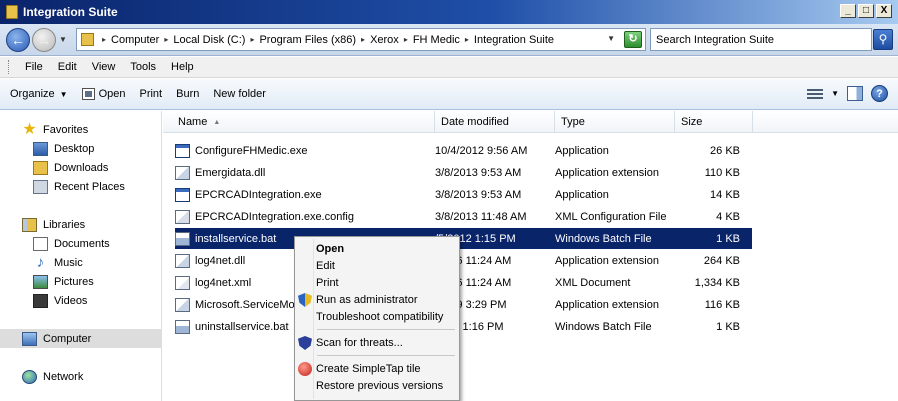 This screenshot has width=898, height=401. Describe the element at coordinates (74, 281) in the screenshot. I see `nav-label: Pictures` at that location.